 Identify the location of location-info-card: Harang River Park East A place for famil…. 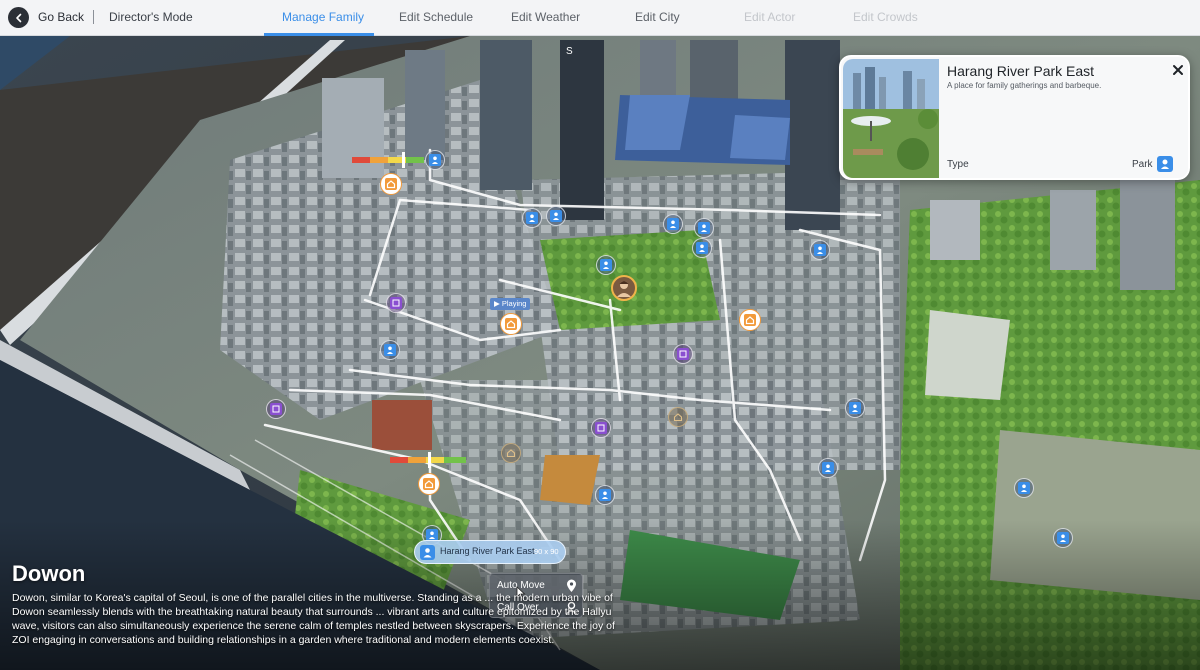
(1014, 117).